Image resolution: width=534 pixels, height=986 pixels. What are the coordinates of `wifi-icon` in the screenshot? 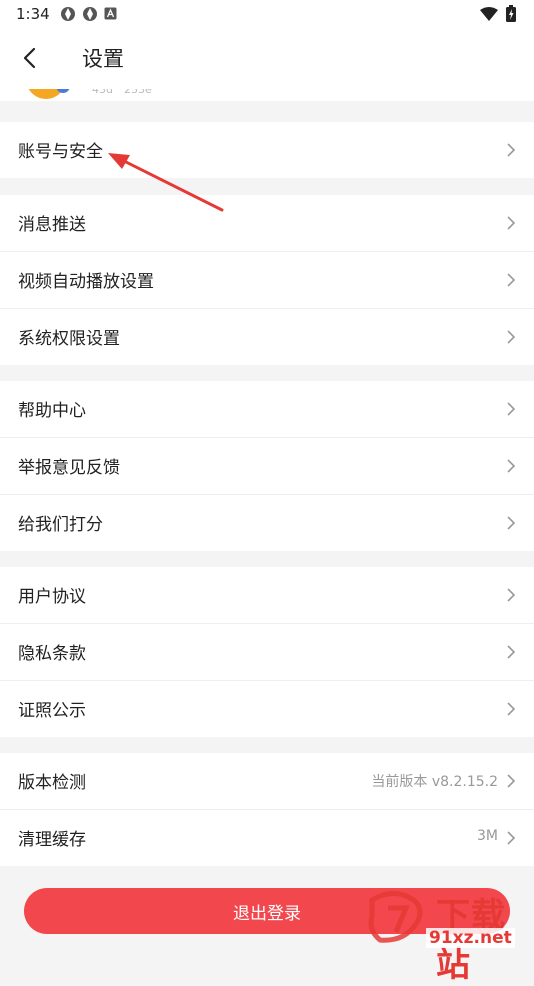 It's located at (489, 15).